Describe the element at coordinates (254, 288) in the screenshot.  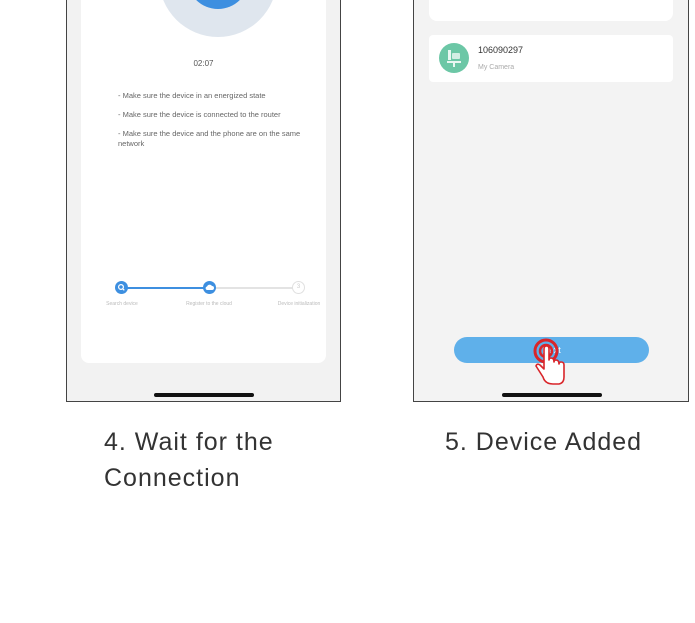
I see `step-connector-pending` at that location.